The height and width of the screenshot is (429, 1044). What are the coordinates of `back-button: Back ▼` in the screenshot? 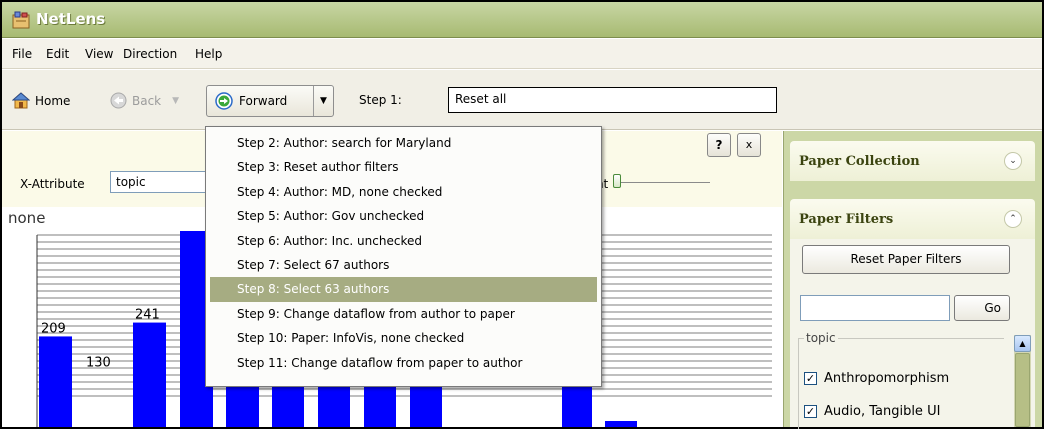 It's located at (144, 100).